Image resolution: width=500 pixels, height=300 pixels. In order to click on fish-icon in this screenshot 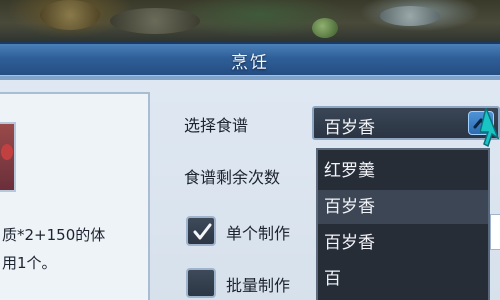, I will do `click(7, 152)`.